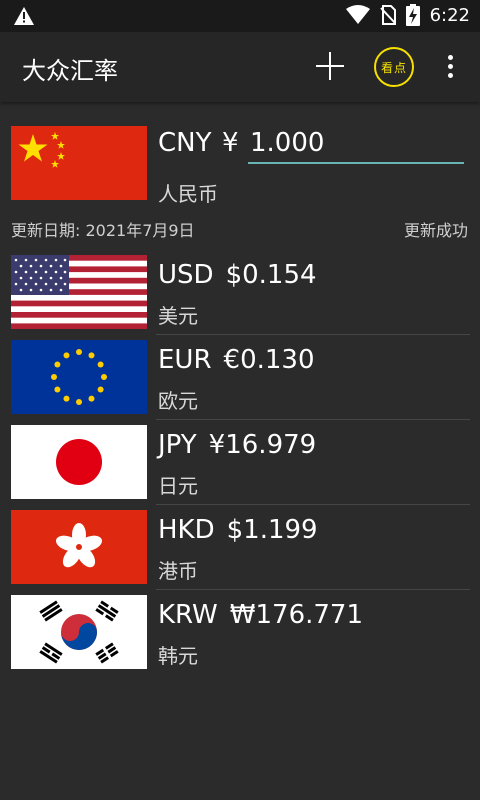 The image size is (480, 800). Describe the element at coordinates (79, 163) in the screenshot. I see `china-flag-icon` at that location.